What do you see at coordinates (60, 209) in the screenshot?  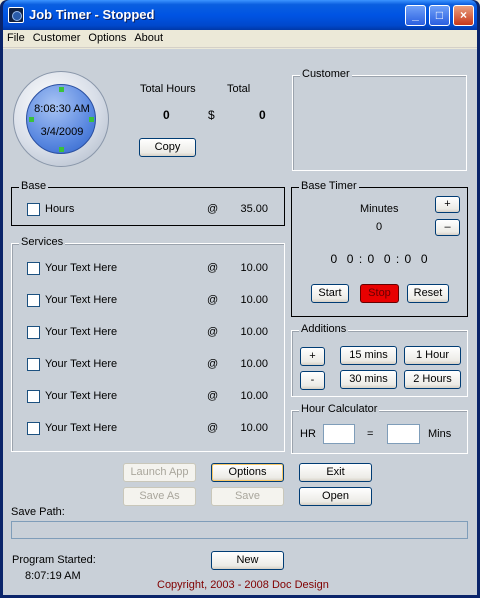 I see `base-hours-label: Hours` at bounding box center [60, 209].